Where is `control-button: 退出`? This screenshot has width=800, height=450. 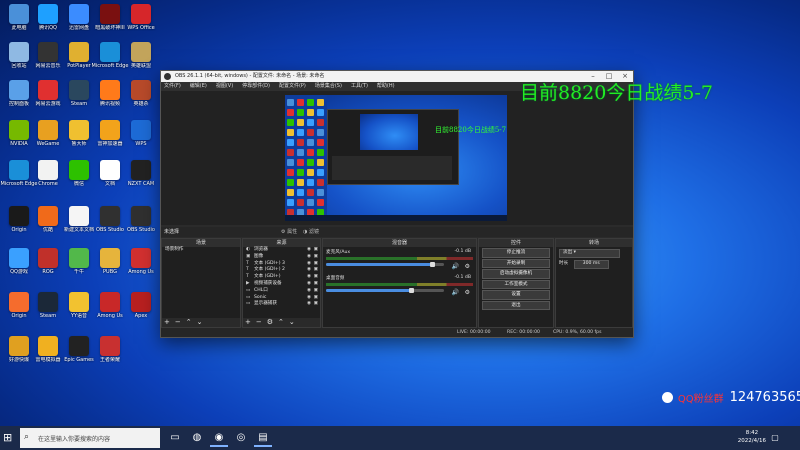 control-button: 退出 is located at coordinates (516, 305).